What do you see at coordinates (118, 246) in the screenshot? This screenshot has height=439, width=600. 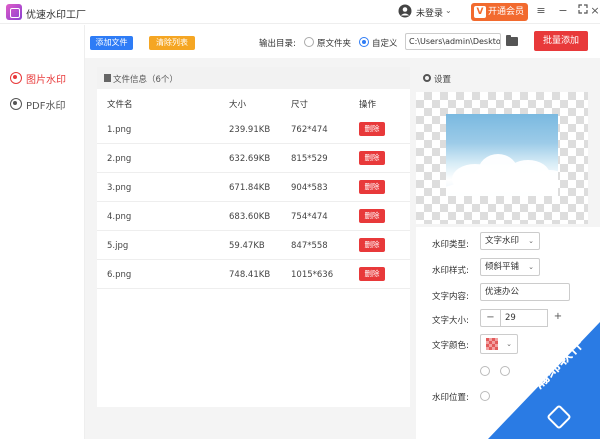 I see `file-name: 5.jpg` at bounding box center [118, 246].